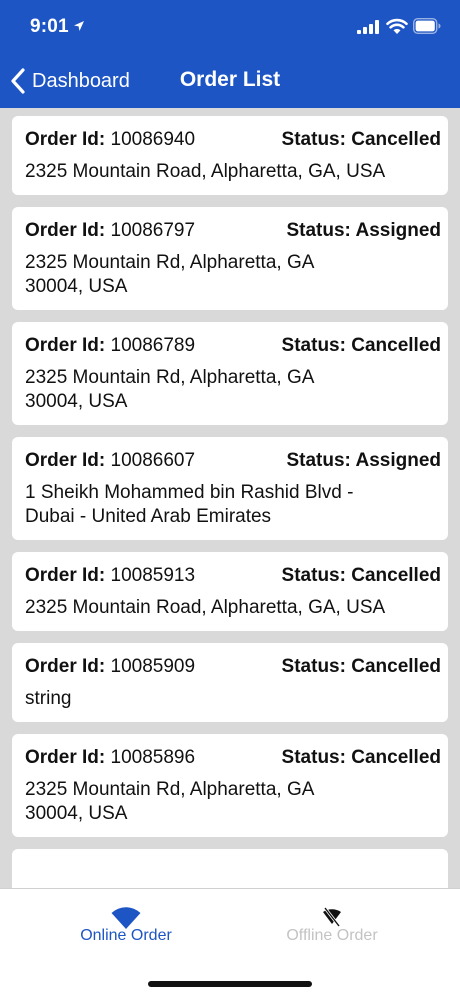 This screenshot has height=996, width=460. What do you see at coordinates (126, 935) in the screenshot?
I see `tab-online-order-label: Online Order` at bounding box center [126, 935].